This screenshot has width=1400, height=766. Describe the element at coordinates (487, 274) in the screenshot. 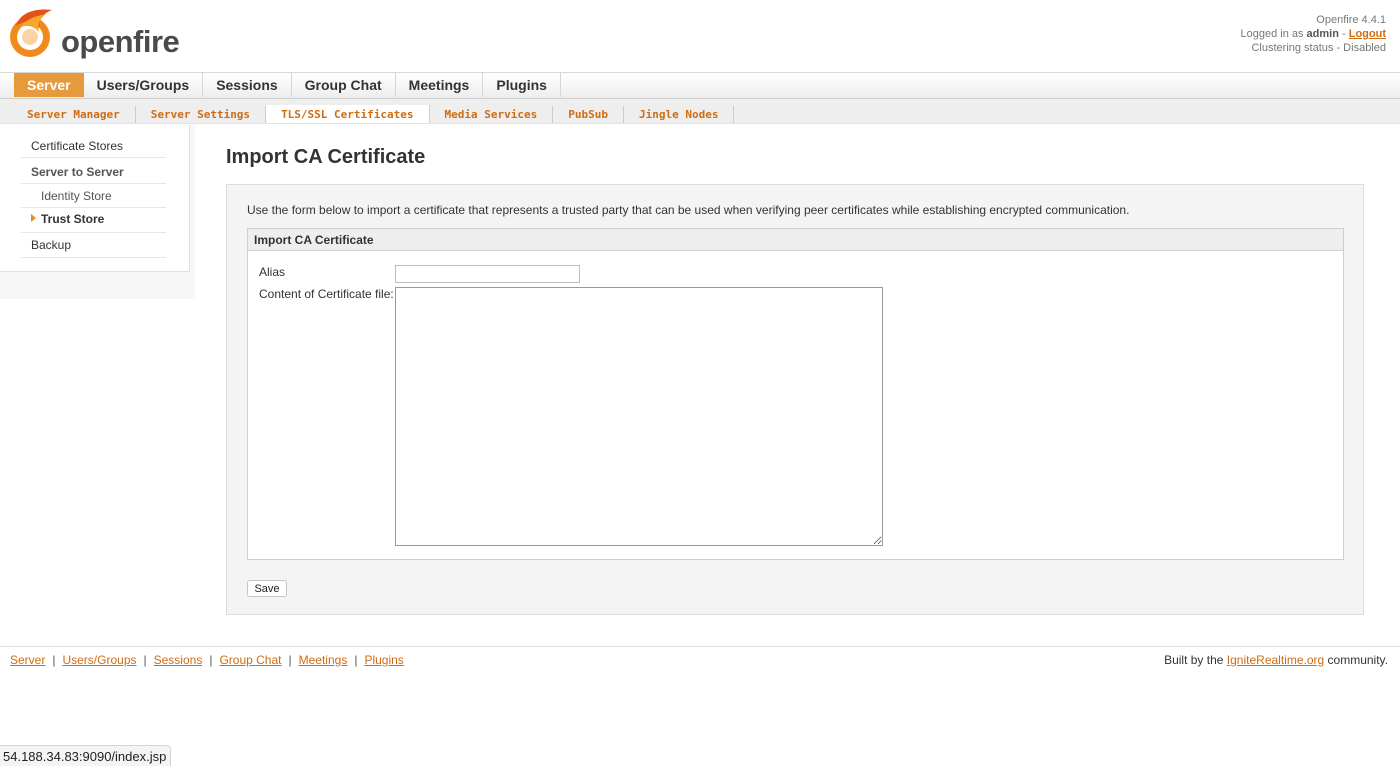

I see `alias-input` at that location.